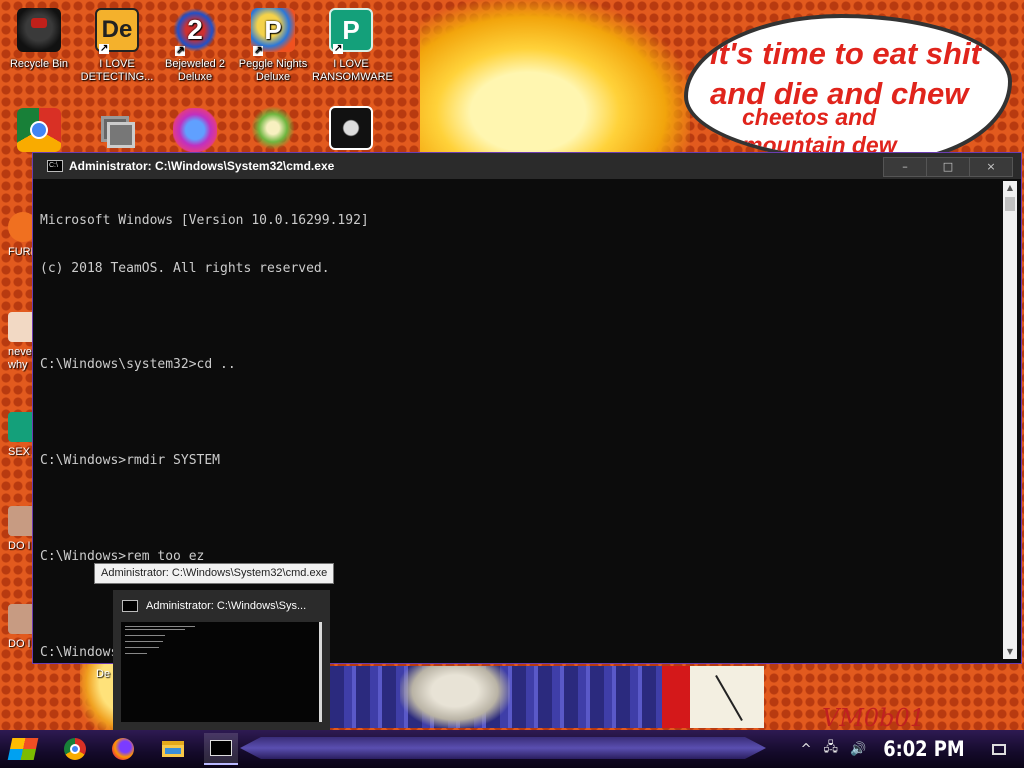  I want to click on taskbar-chrome, so click(75, 749).